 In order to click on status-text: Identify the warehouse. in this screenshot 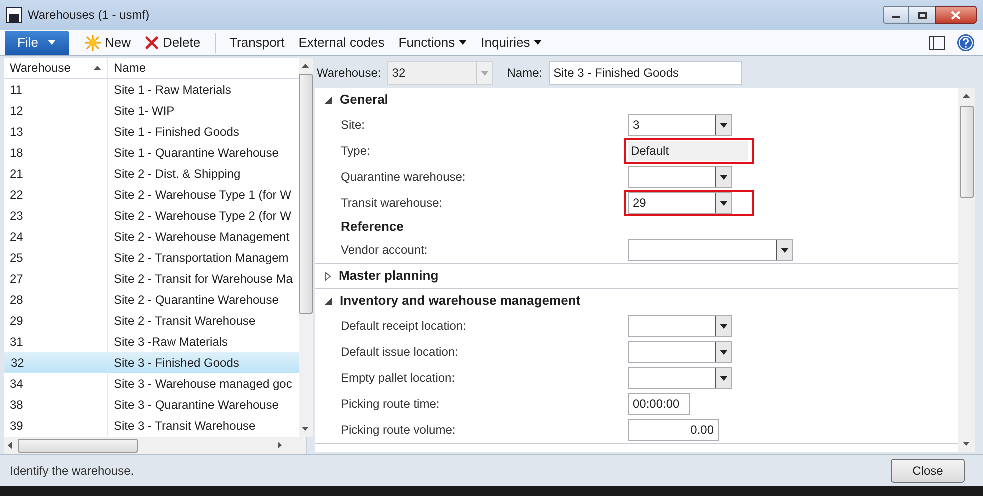, I will do `click(73, 471)`.